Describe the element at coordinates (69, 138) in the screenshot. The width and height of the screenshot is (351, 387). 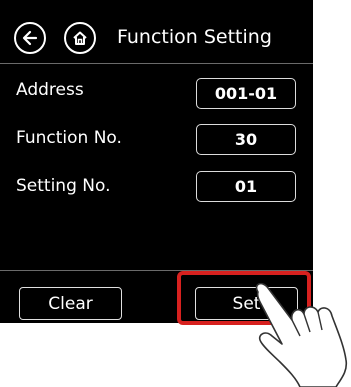
I see `function-no-label: Function No.` at that location.